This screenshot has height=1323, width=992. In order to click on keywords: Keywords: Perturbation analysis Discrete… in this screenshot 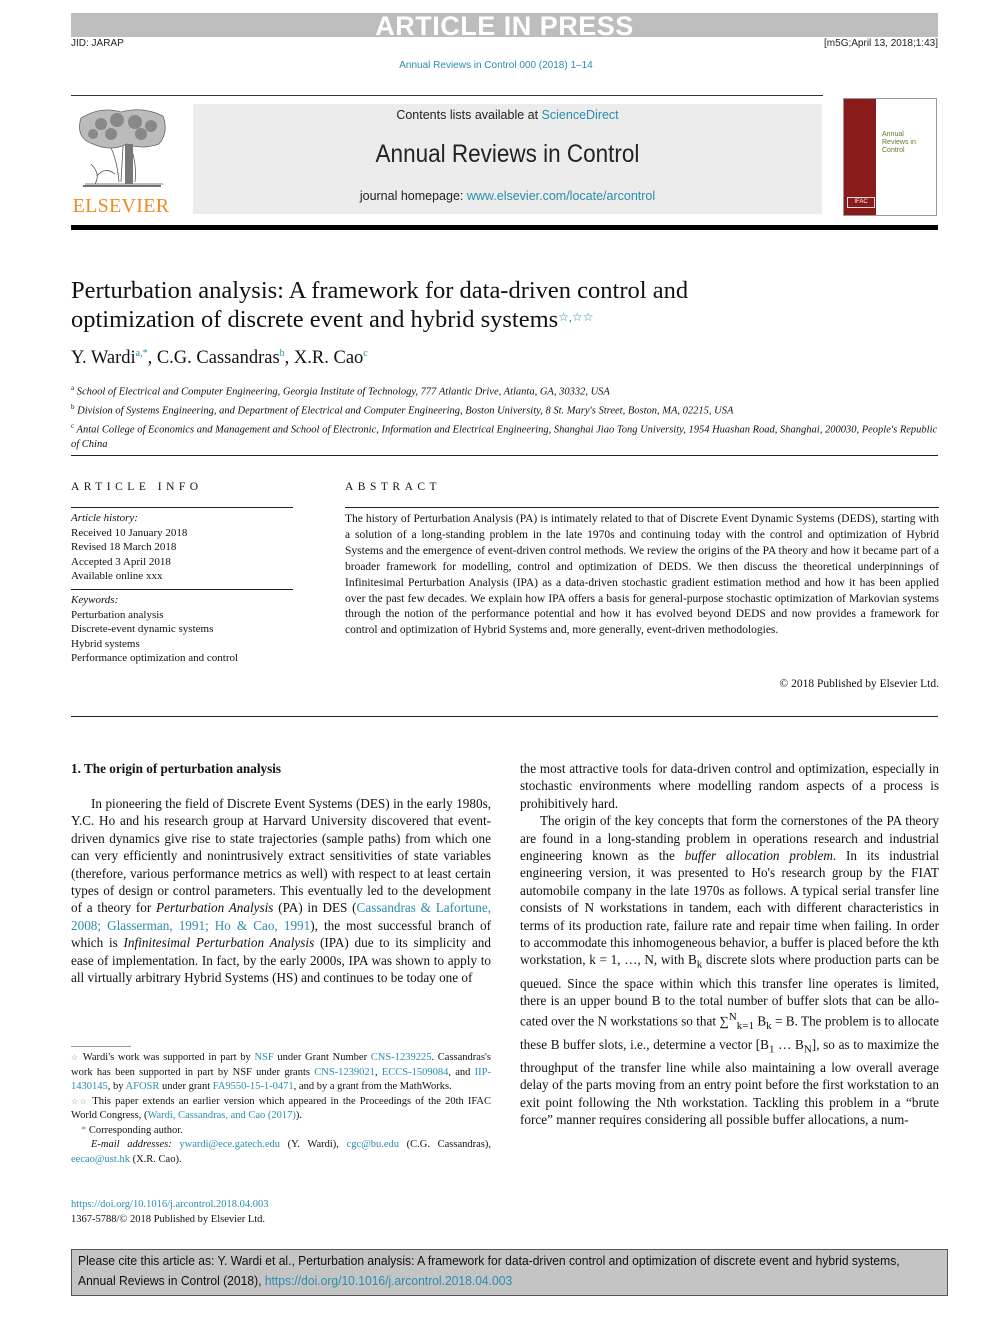, I will do `click(191, 629)`.